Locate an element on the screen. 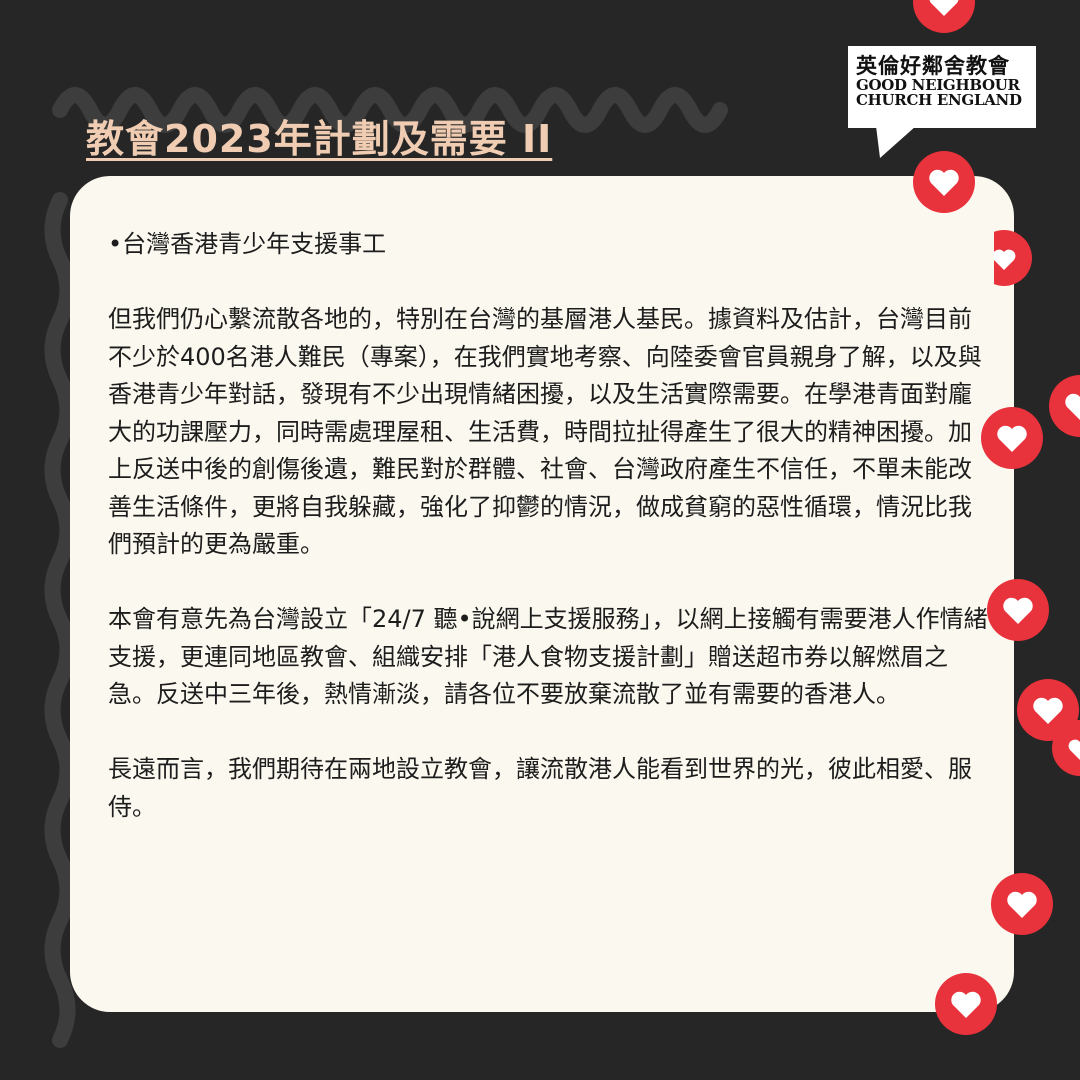  page-title: 教會2023年計劃及需要 II is located at coordinates (319, 139).